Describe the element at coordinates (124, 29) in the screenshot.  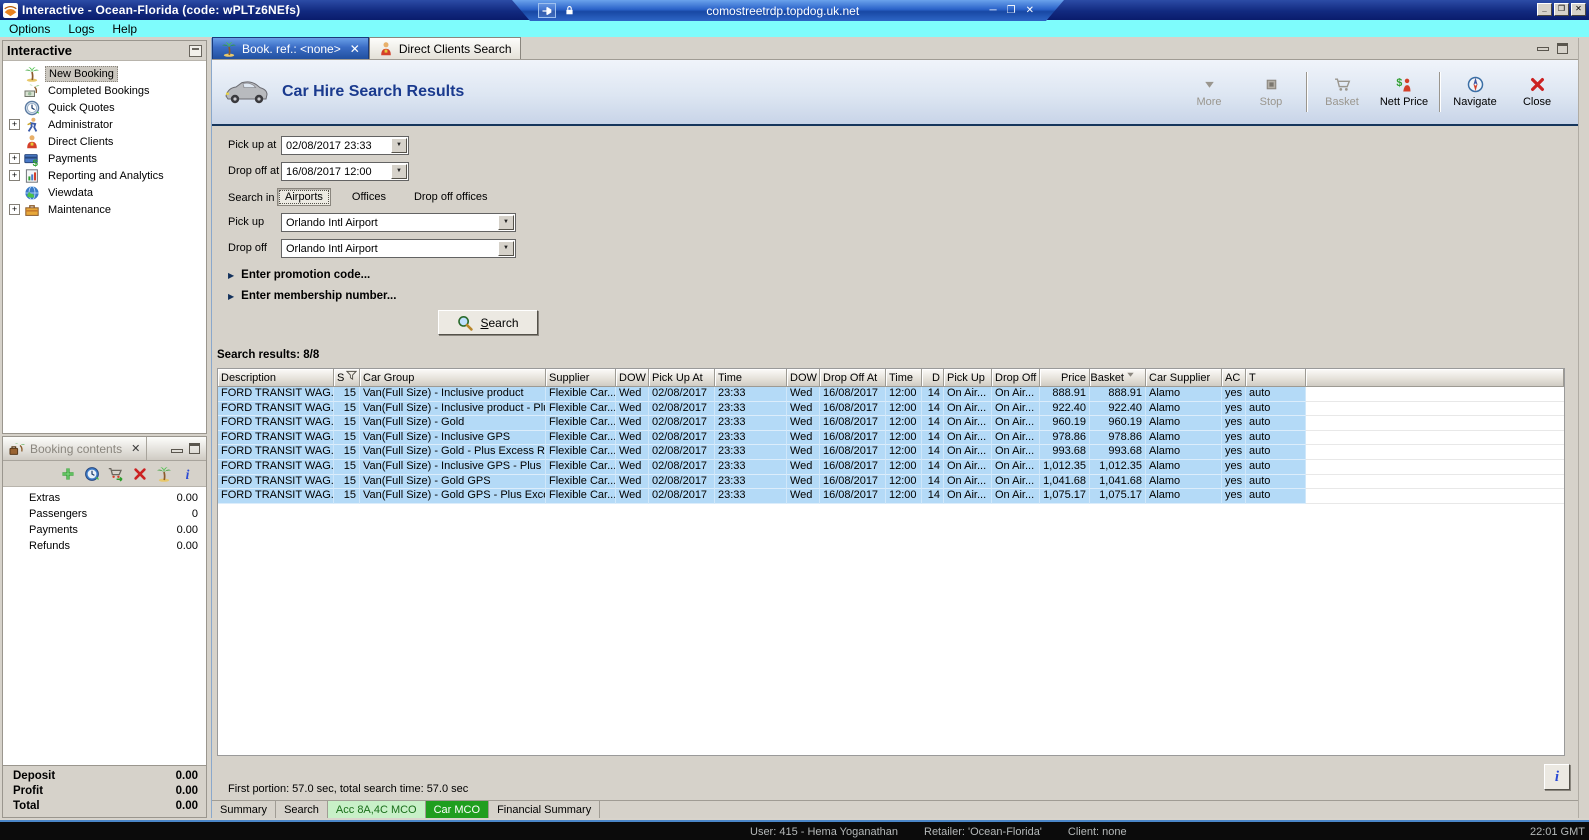
I see `menu-item-help: Help` at that location.